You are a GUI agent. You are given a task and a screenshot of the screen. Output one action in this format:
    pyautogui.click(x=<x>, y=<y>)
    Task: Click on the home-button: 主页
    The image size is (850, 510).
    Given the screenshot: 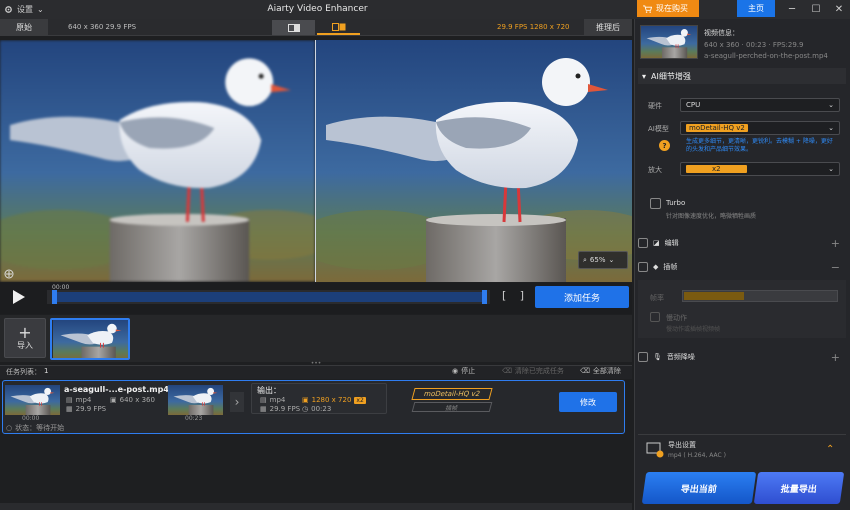 What is the action you would take?
    pyautogui.click(x=756, y=8)
    